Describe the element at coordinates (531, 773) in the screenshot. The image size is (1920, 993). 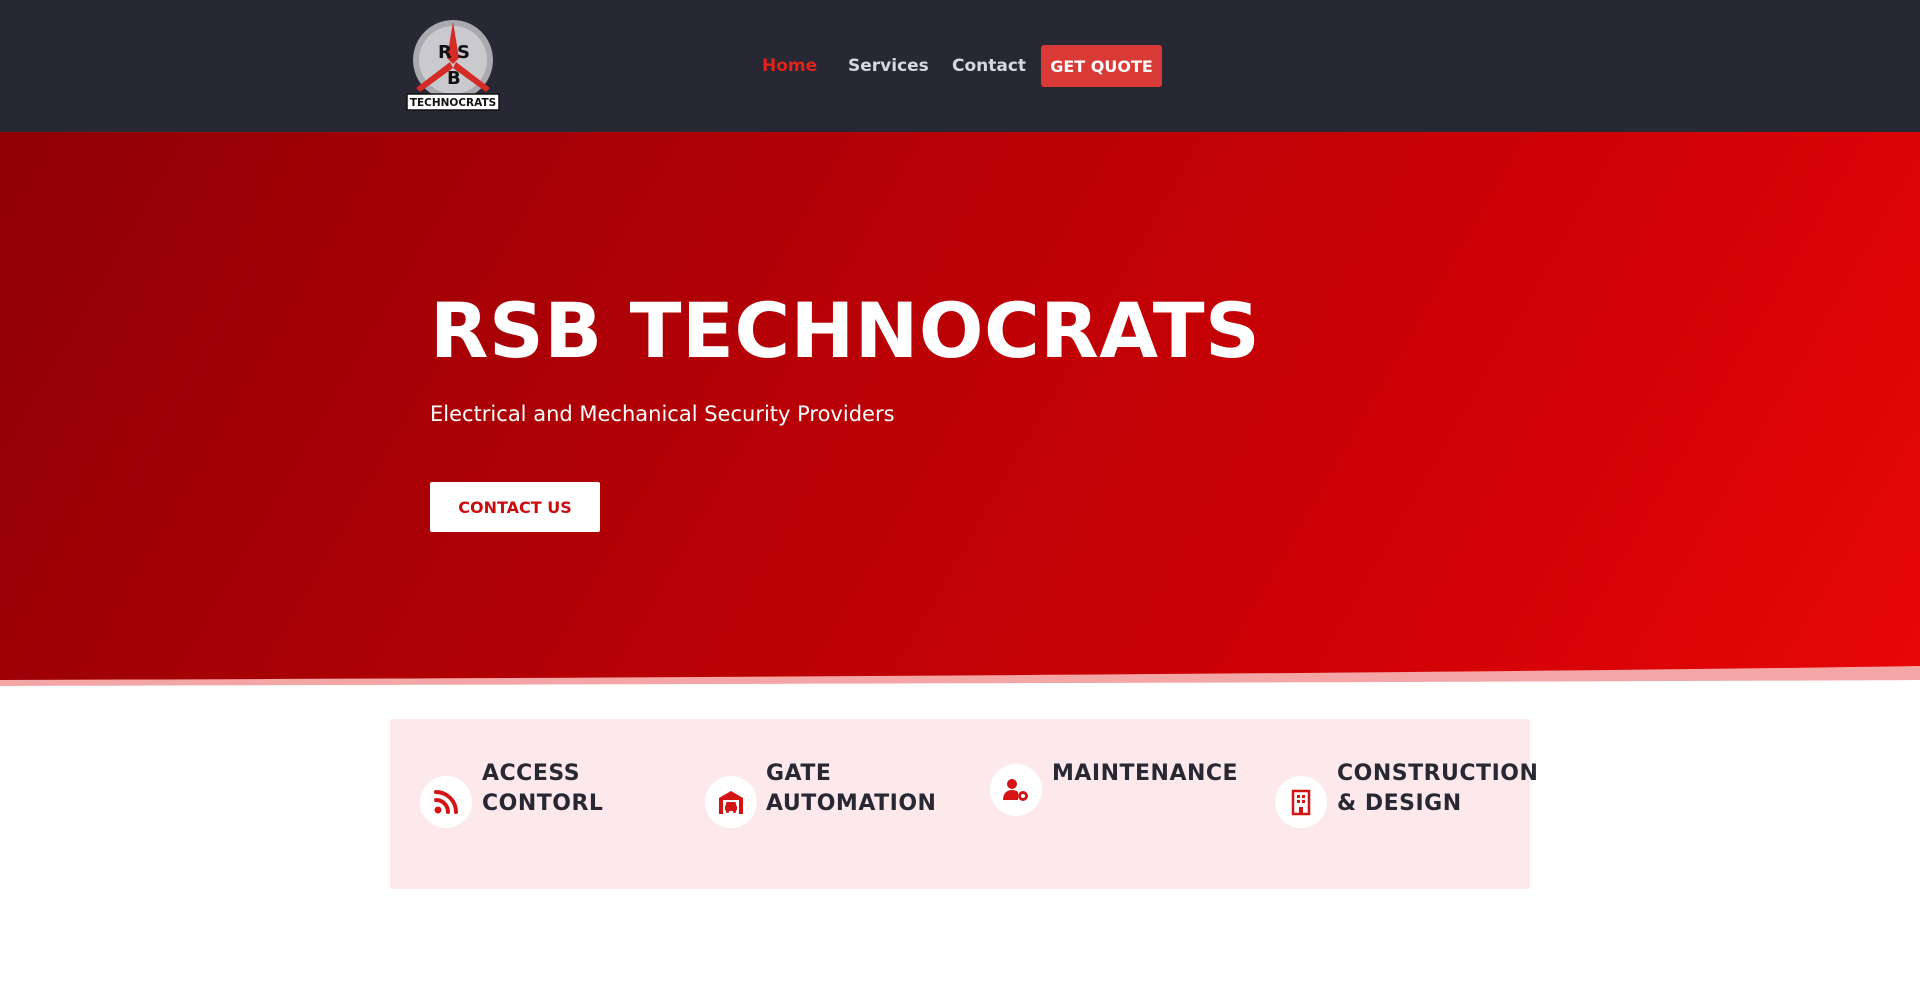
I see `service-label-line1: ACCESS` at that location.